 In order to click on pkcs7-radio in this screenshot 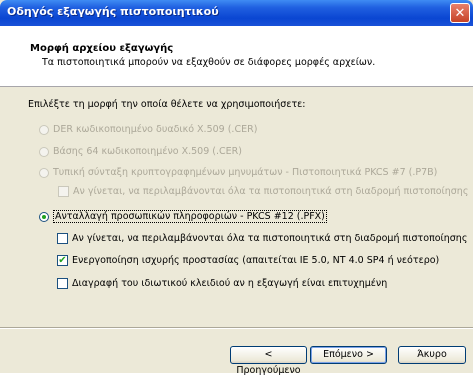, I will do `click(44, 172)`.